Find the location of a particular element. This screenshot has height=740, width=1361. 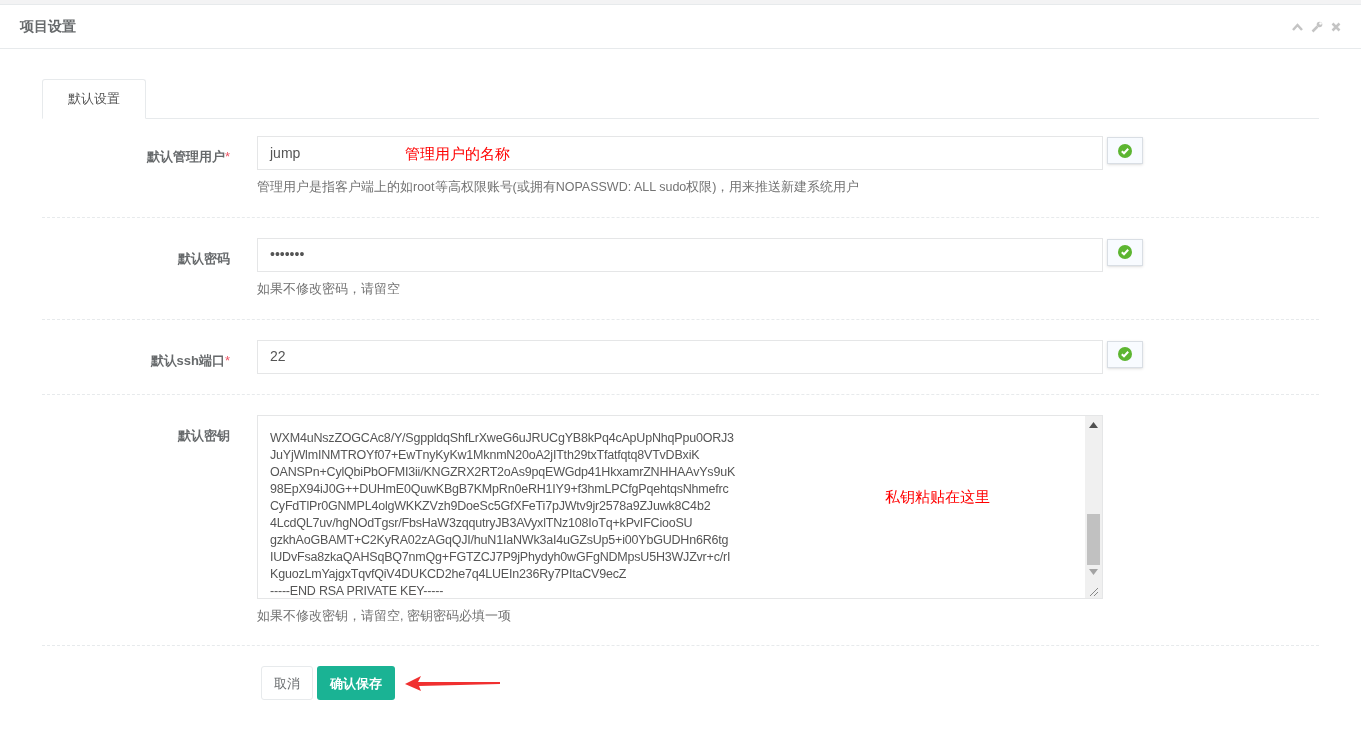

scrollbar-thumb is located at coordinates (1093, 539).